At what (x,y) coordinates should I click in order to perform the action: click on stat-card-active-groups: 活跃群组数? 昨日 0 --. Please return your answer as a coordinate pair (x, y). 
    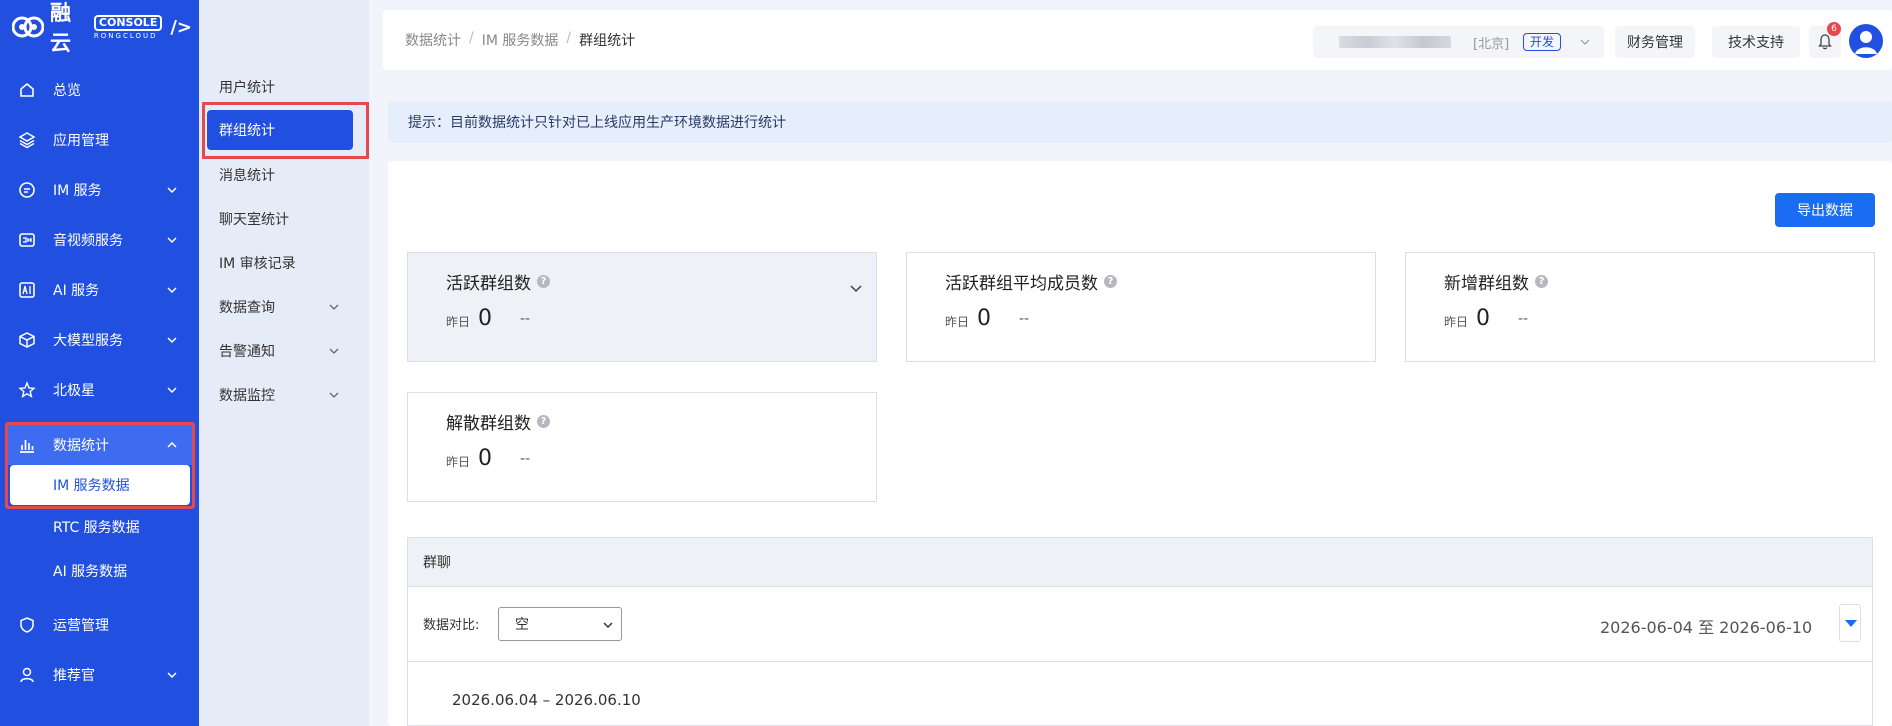
    Looking at the image, I should click on (642, 307).